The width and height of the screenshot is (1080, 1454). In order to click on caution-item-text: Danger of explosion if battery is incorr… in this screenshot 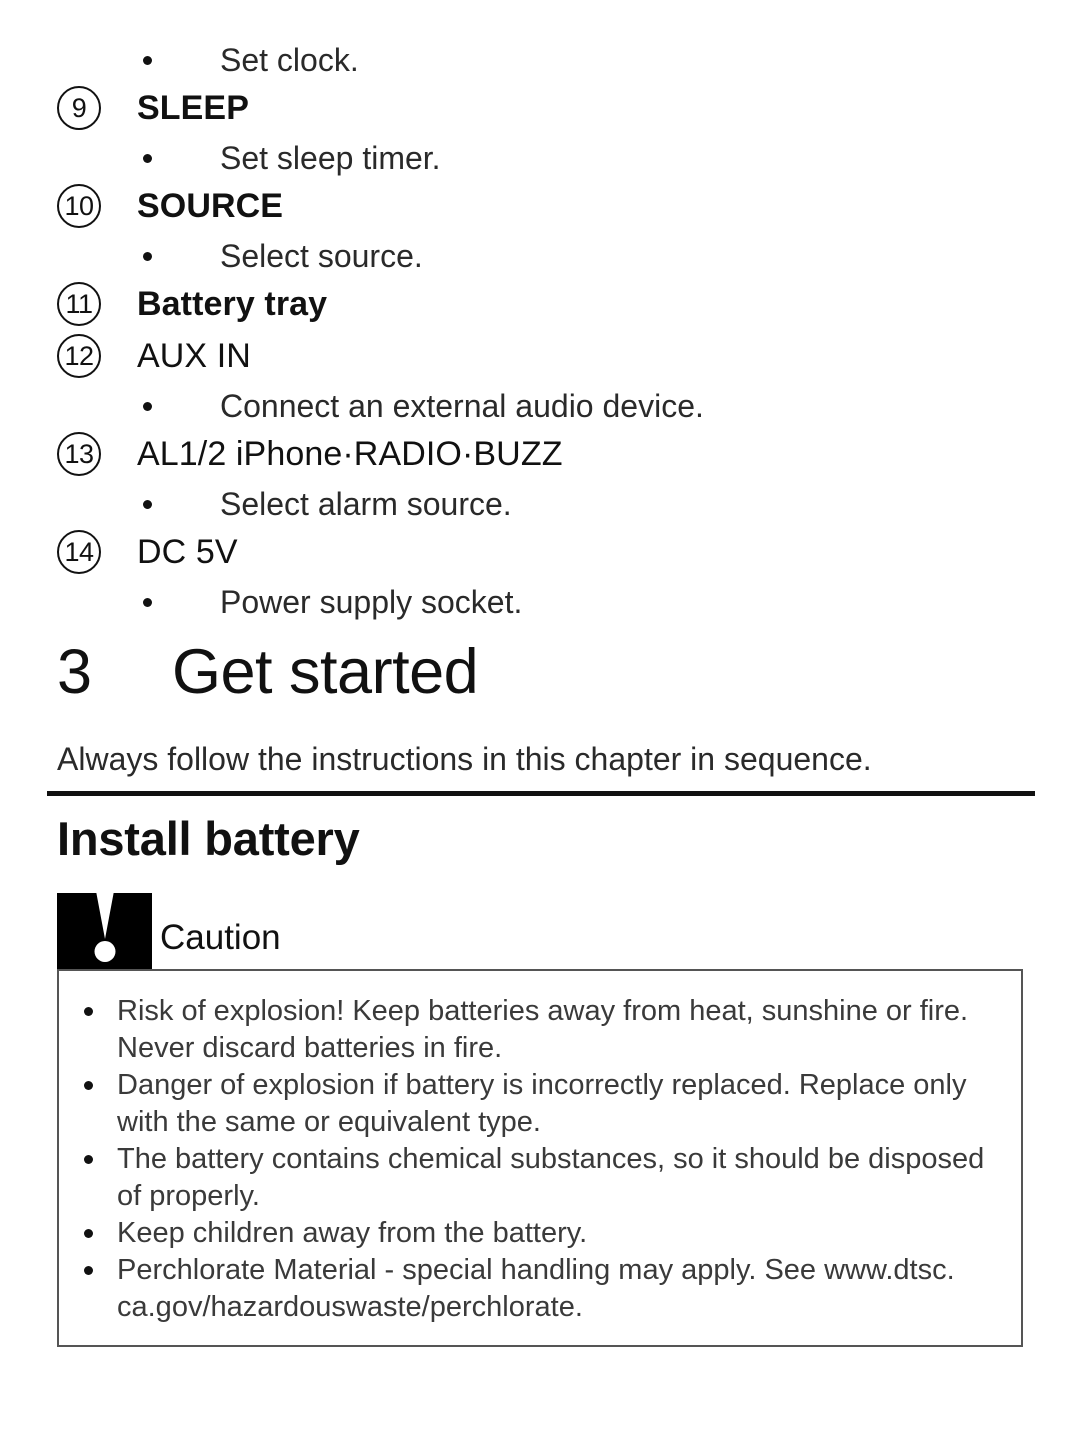, I will do `click(542, 1103)`.